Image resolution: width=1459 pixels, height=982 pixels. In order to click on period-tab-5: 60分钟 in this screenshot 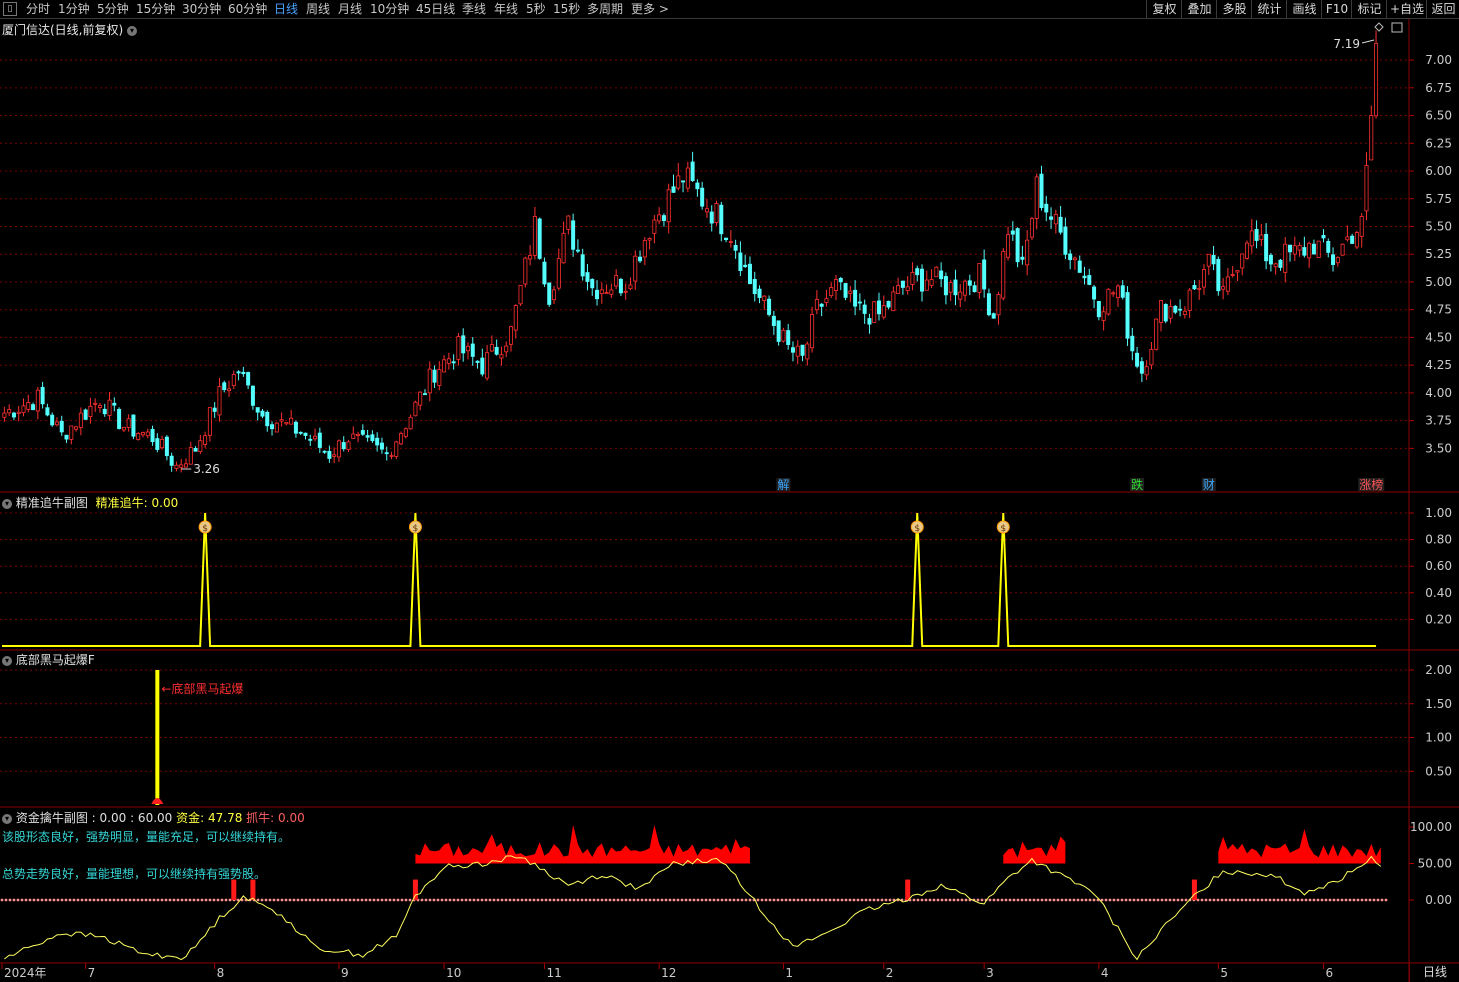, I will do `click(247, 9)`.